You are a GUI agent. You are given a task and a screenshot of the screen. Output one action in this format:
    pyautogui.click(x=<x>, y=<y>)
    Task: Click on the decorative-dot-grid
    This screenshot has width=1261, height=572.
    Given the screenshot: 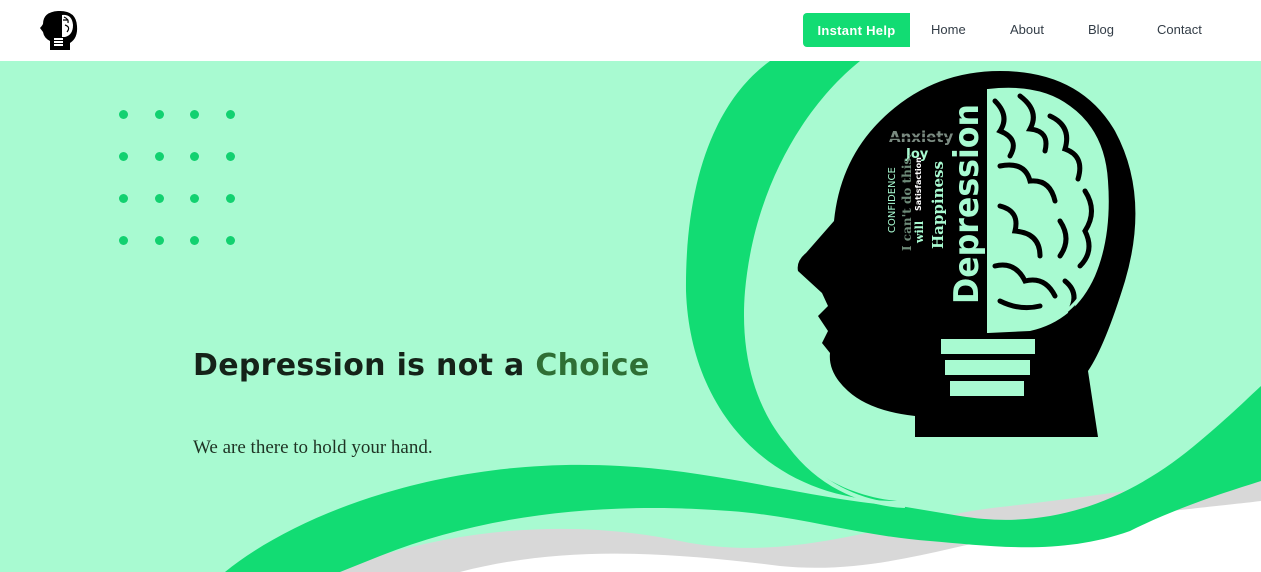 What is the action you would take?
    pyautogui.click(x=181, y=180)
    